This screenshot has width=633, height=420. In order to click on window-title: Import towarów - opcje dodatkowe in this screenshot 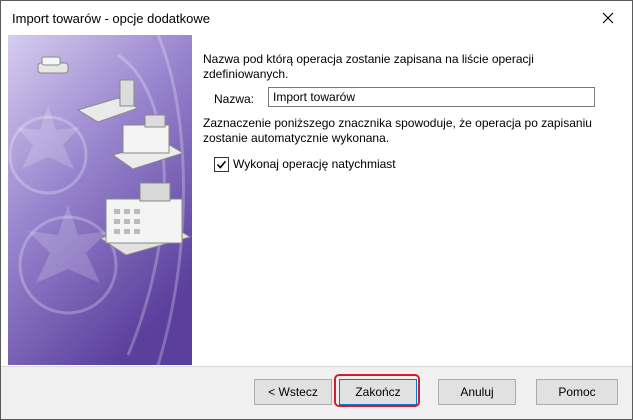, I will do `click(111, 18)`.